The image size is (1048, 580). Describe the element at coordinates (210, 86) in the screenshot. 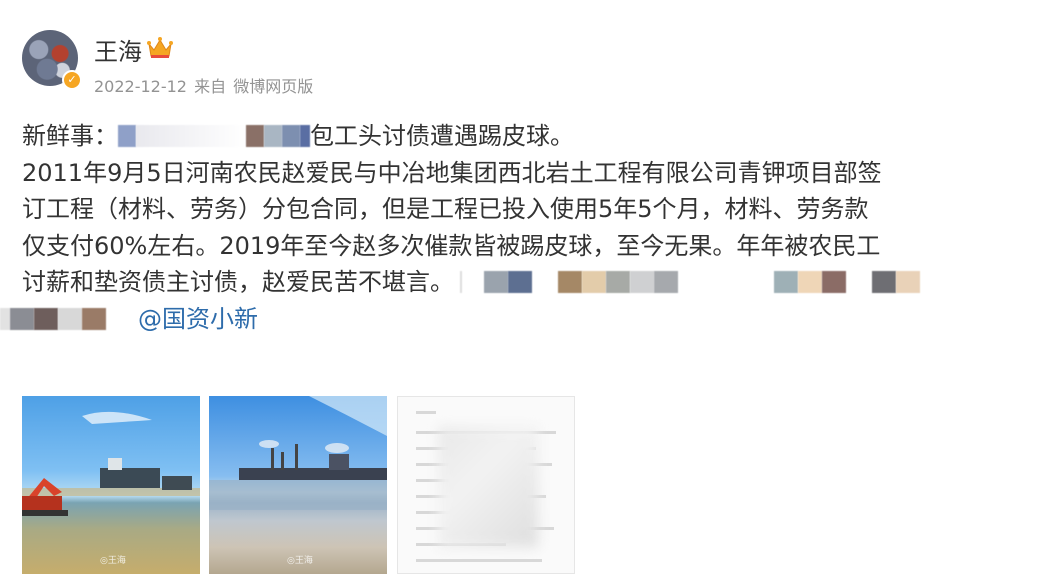

I see `source-prefix: 来自` at that location.